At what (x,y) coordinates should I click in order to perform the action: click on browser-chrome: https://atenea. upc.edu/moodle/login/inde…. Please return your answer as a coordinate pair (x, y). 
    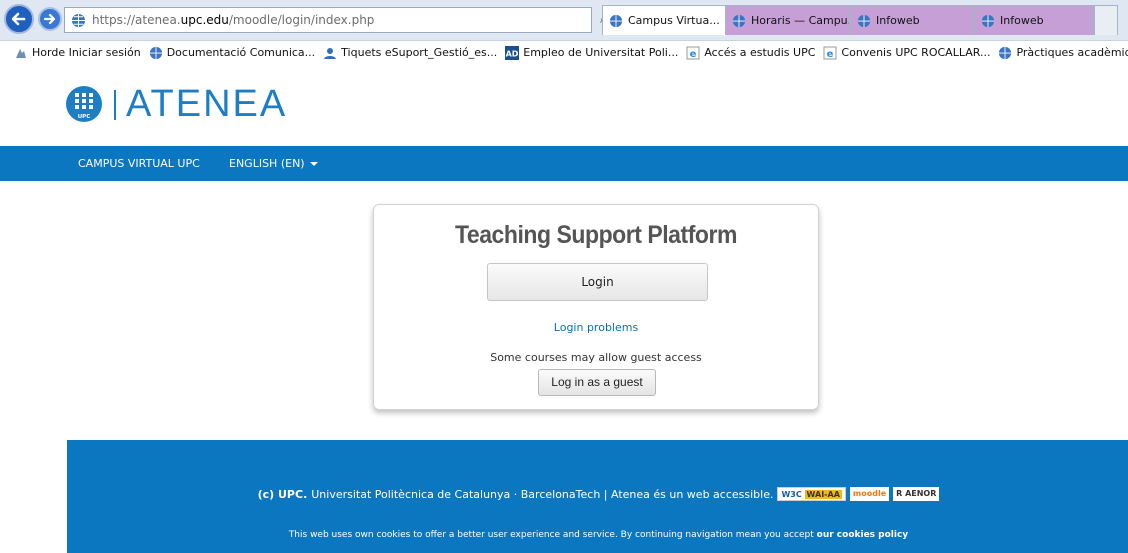
    Looking at the image, I should click on (564, 32).